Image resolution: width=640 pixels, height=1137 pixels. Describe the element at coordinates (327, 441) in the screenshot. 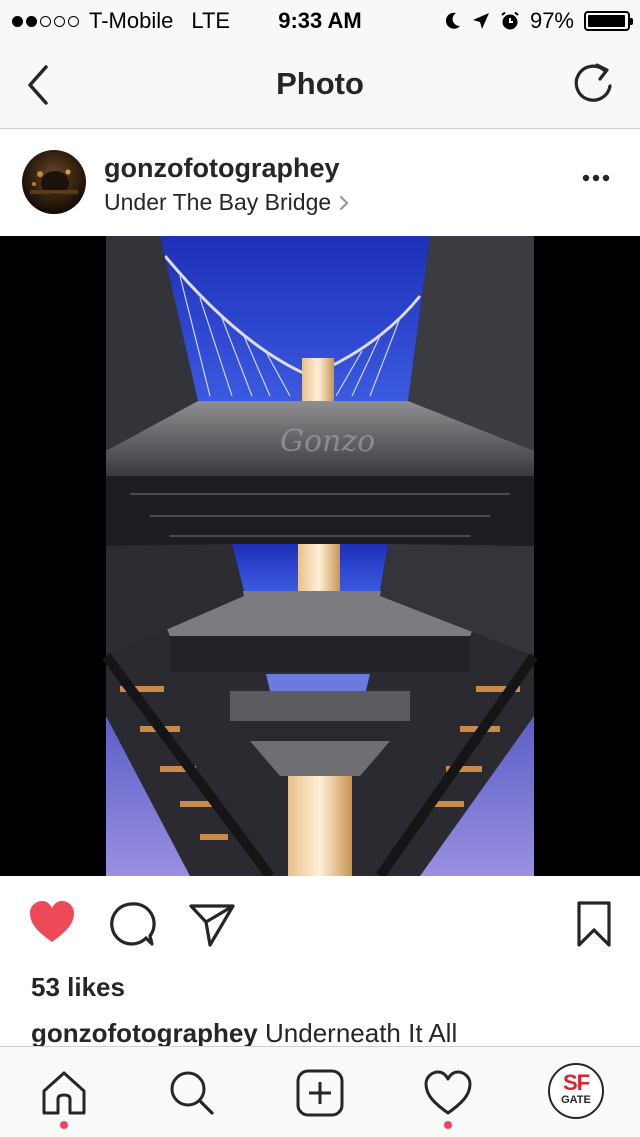

I see `photo-watermark: Gonzo` at that location.